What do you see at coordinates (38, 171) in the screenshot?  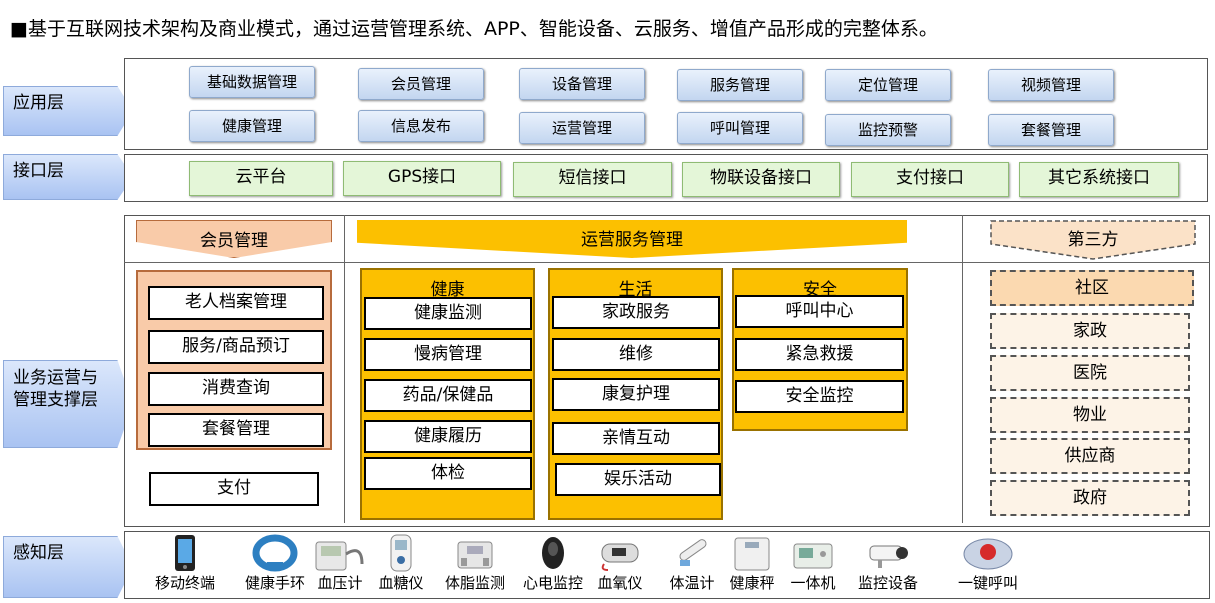 I see `layer-interface-label: 接口层` at bounding box center [38, 171].